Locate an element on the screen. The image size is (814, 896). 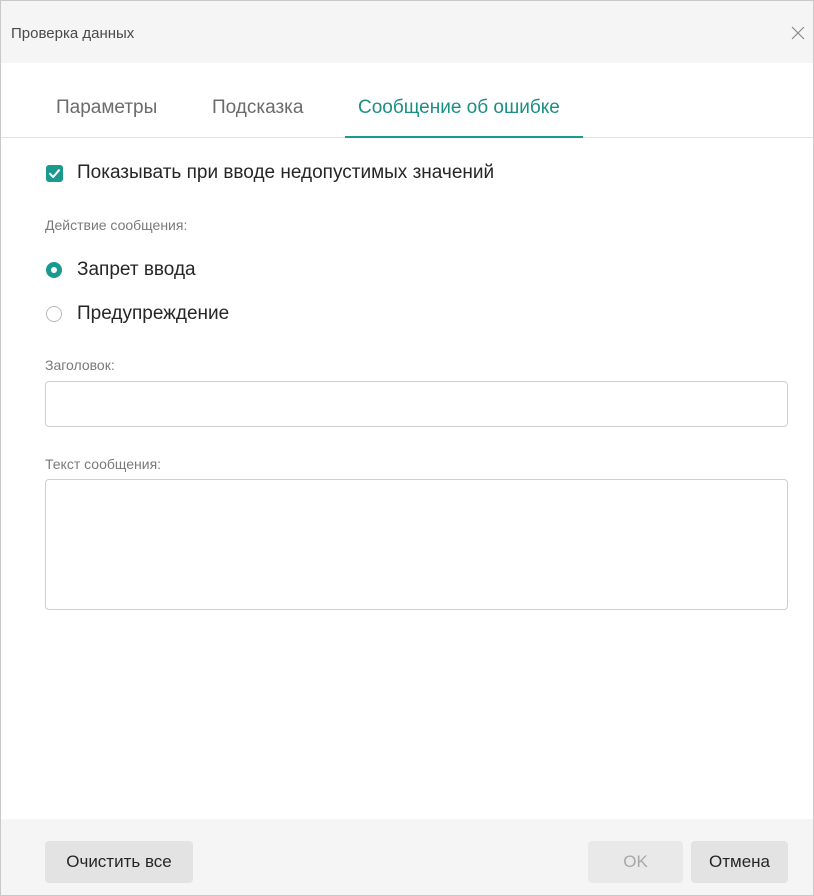
message-text-input is located at coordinates (416, 544).